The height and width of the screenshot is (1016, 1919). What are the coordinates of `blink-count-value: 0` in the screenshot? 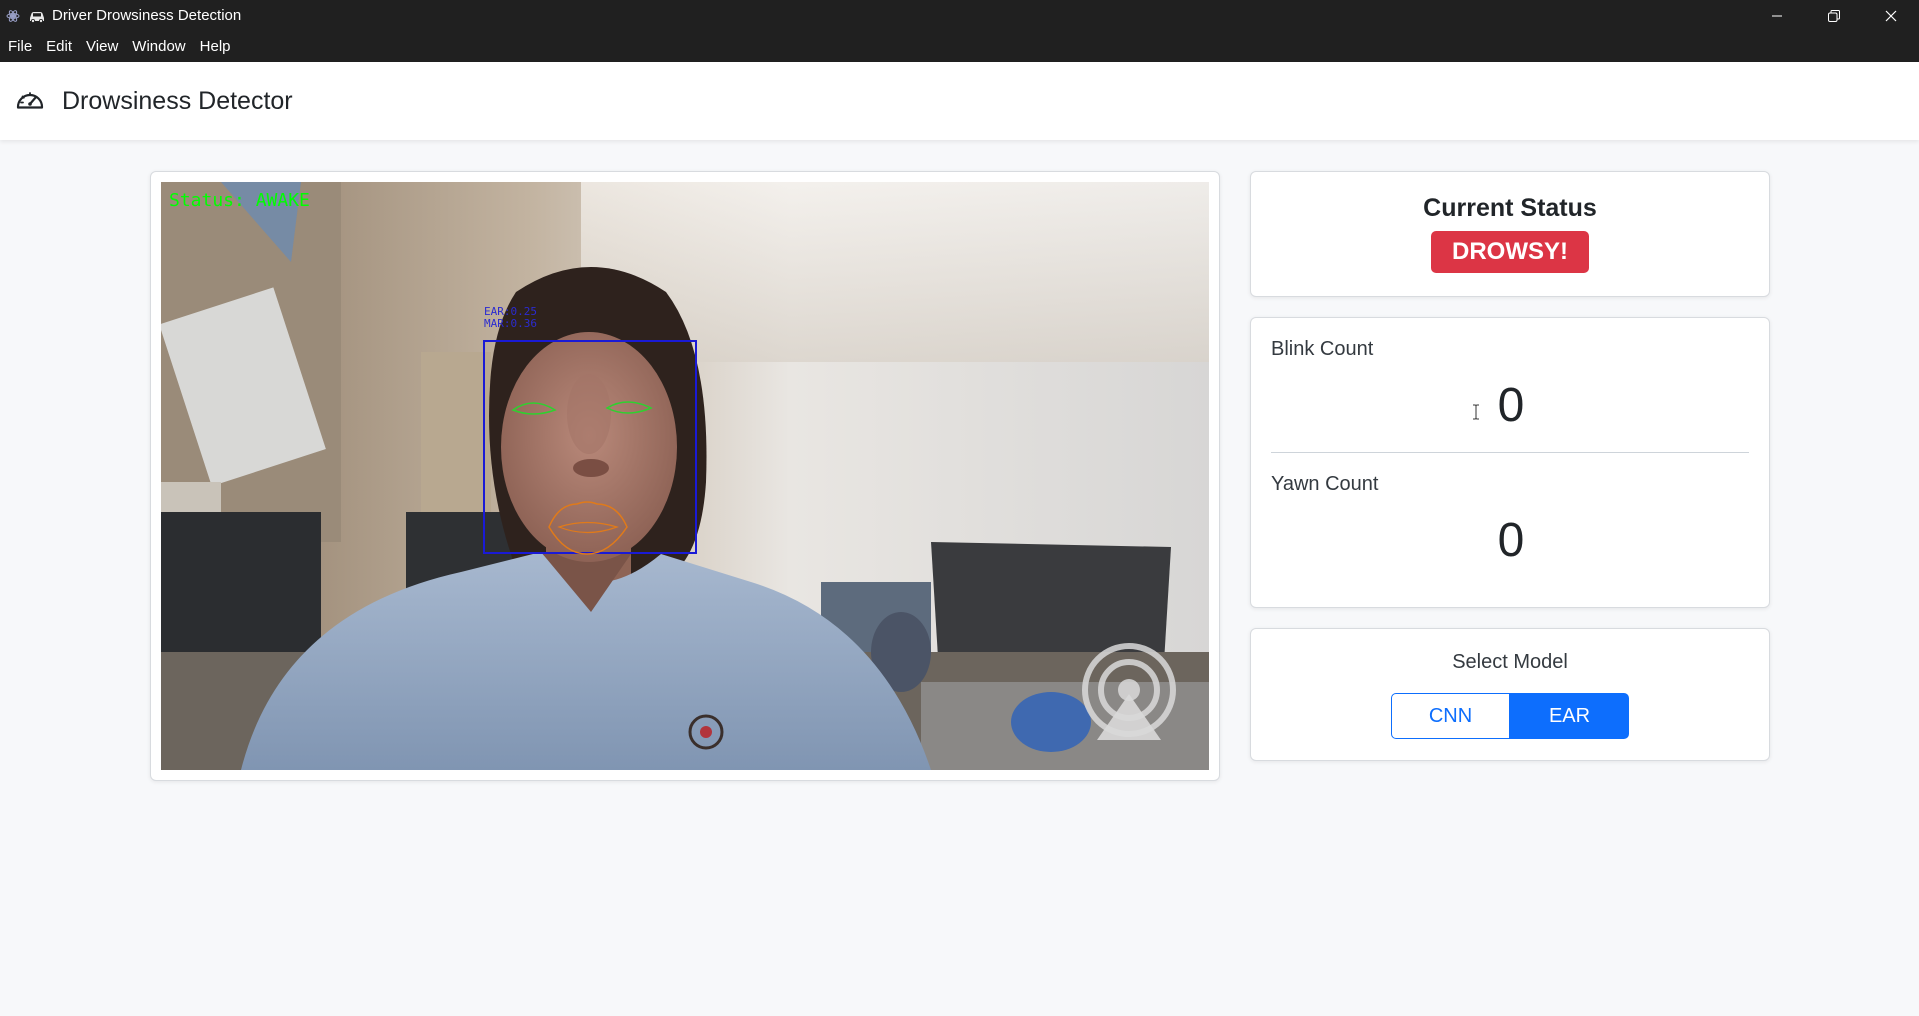 It's located at (1511, 405).